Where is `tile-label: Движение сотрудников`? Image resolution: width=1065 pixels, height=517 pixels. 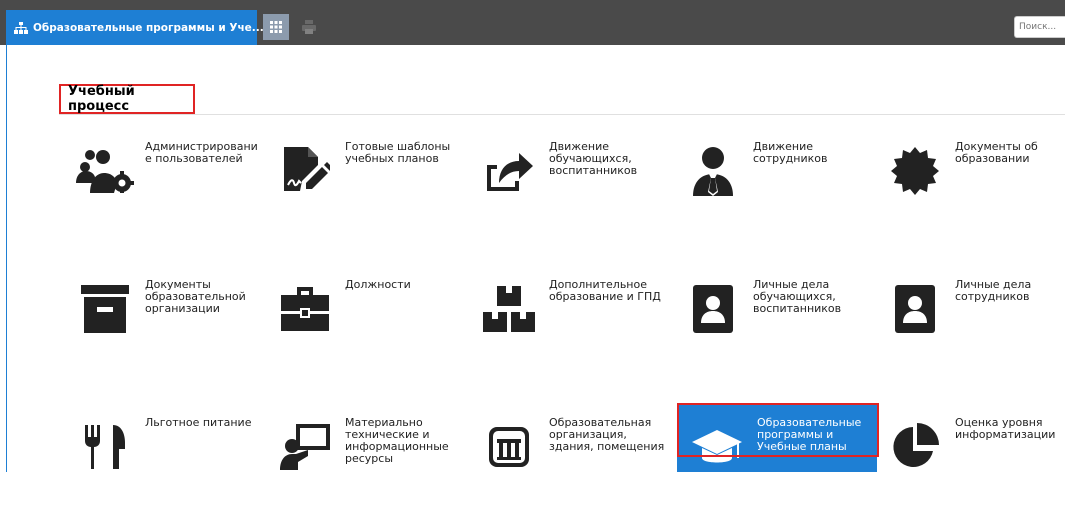 tile-label: Движение сотрудников is located at coordinates (790, 152).